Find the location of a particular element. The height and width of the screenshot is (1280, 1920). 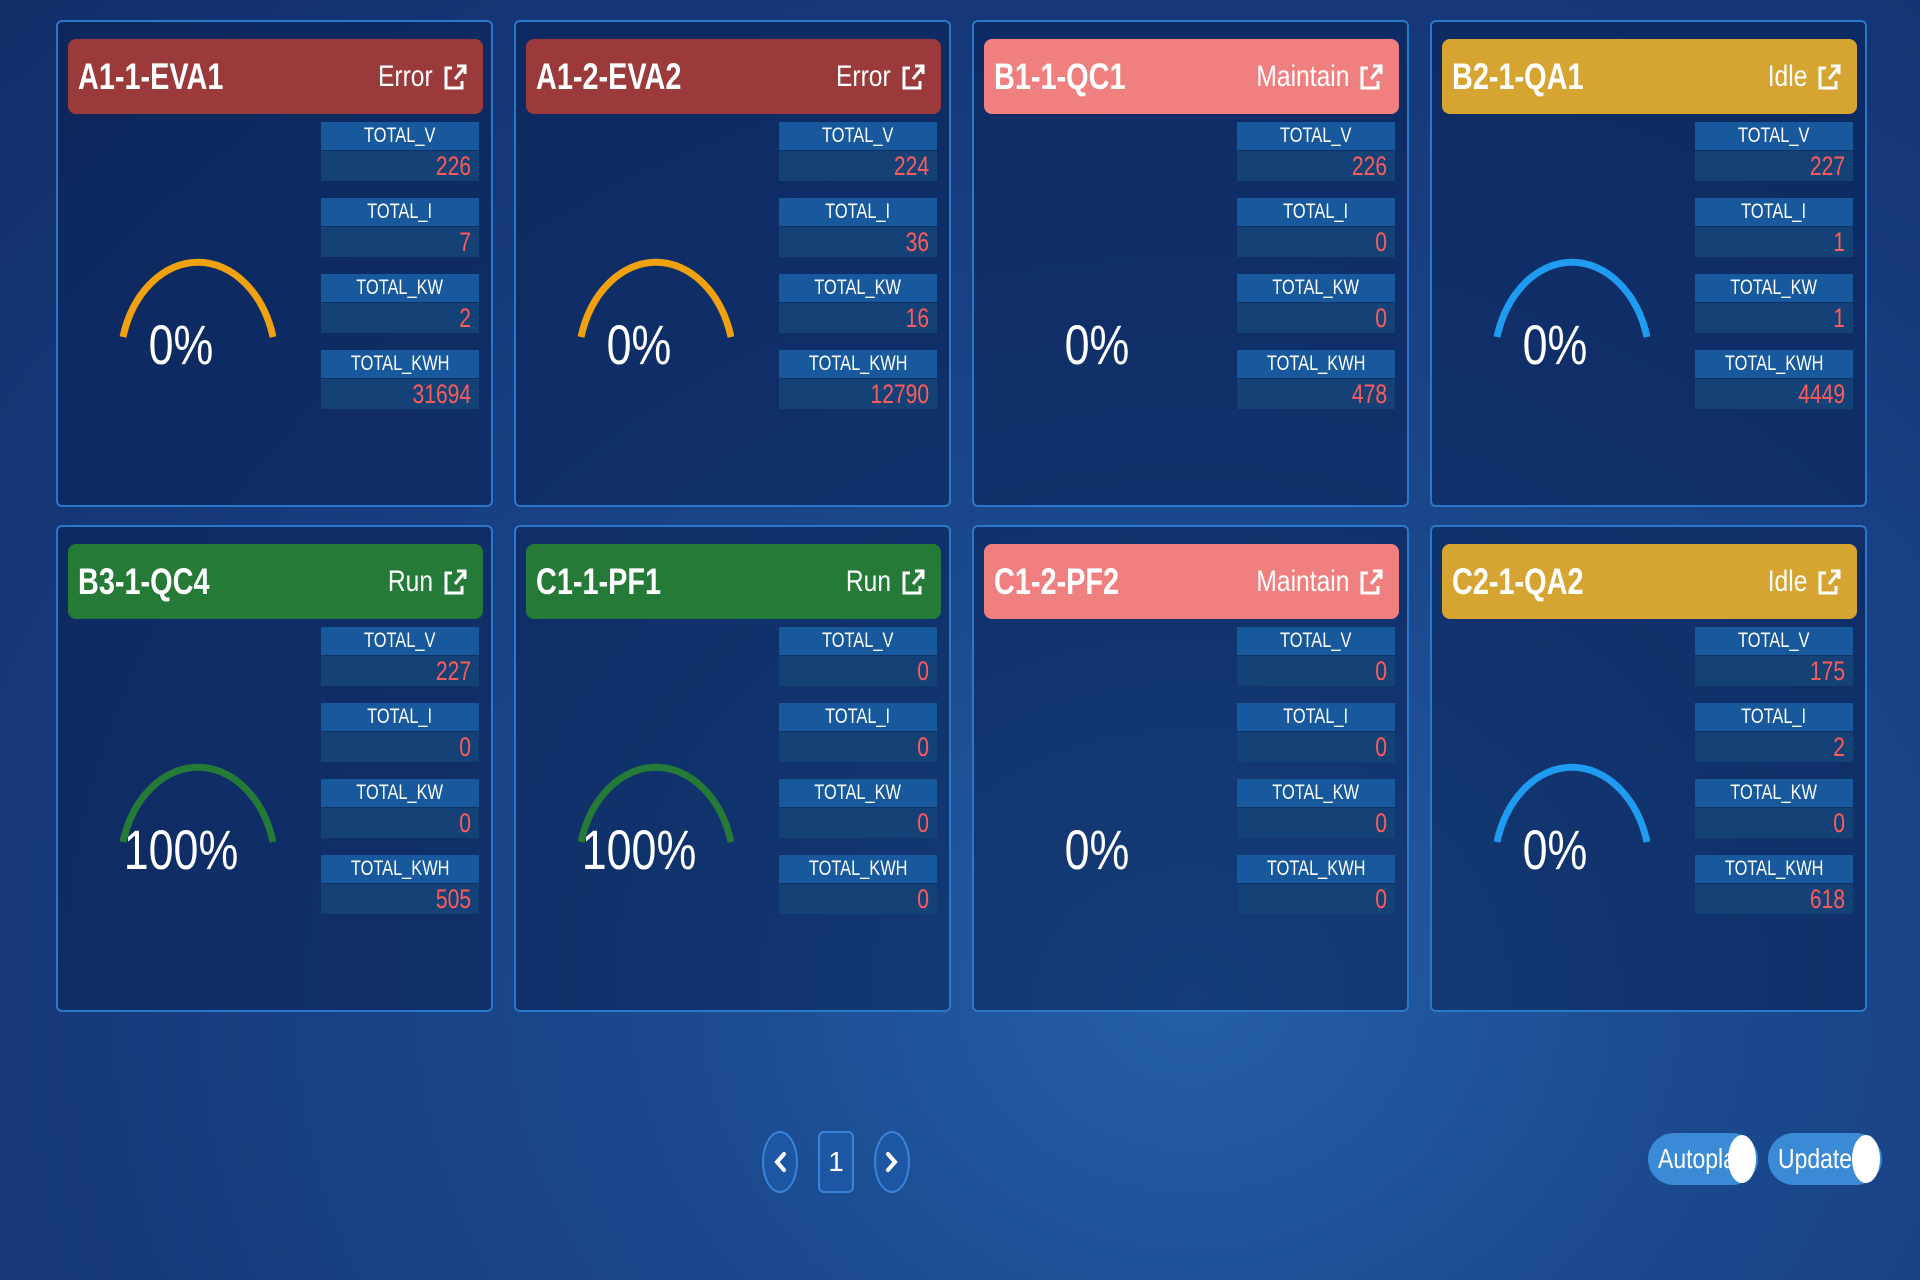

metrics-panel: TOTAL_V 175 TOTAL_I 2 TOTAL_KW 0 TOTAL_KWH 618 is located at coordinates (1774, 779).